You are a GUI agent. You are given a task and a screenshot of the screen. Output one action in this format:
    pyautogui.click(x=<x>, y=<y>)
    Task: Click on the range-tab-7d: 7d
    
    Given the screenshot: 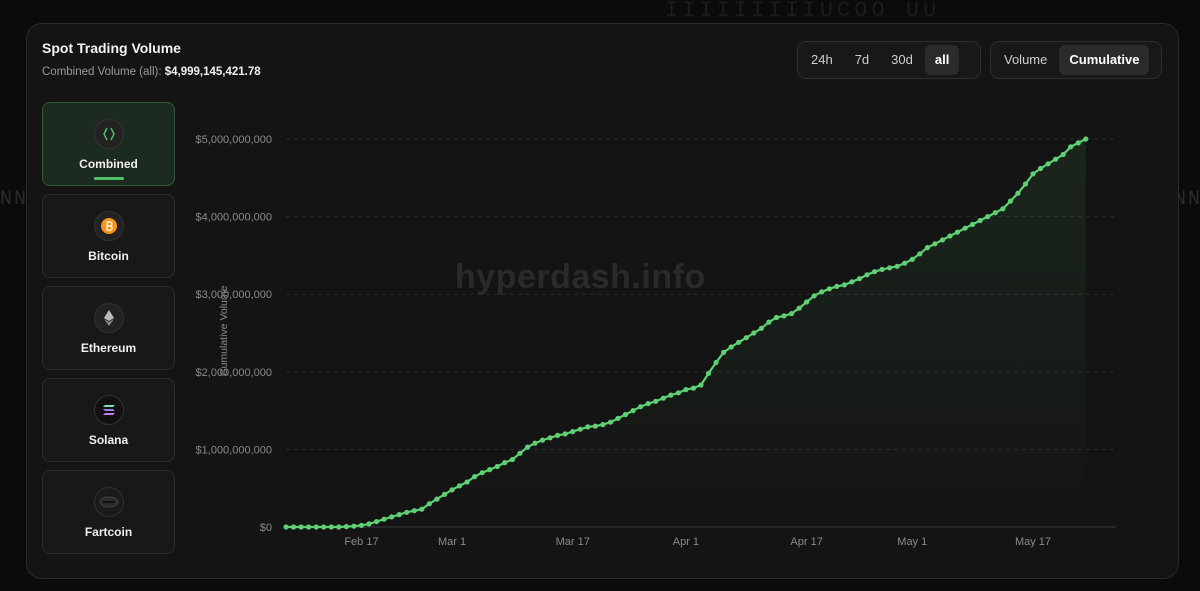 What is the action you would take?
    pyautogui.click(x=862, y=60)
    